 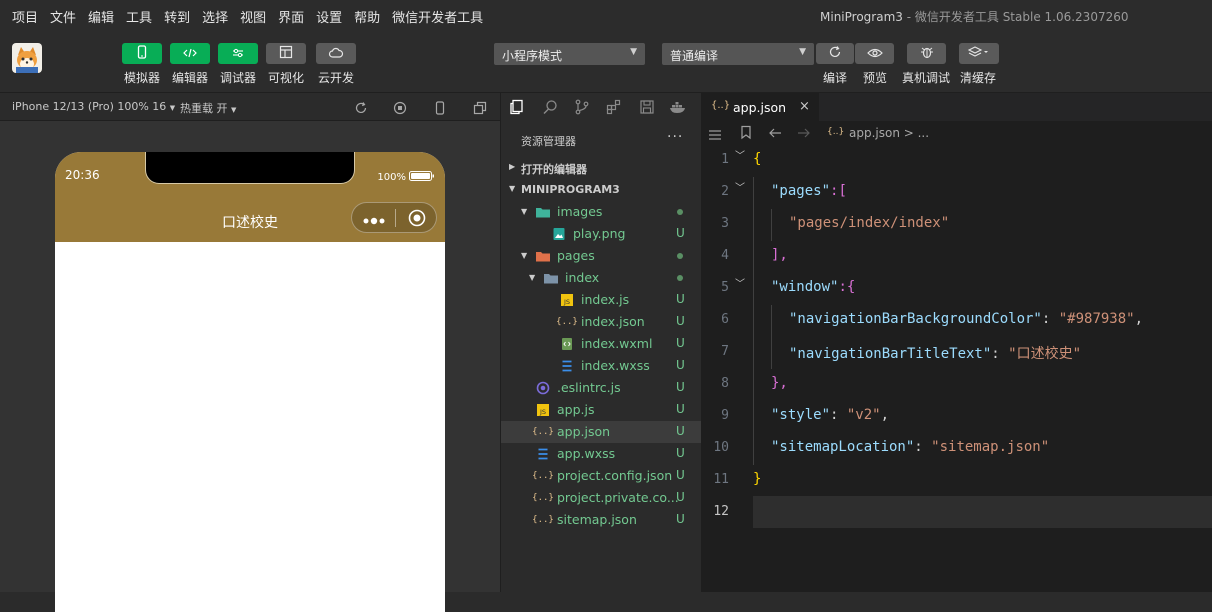 I want to click on menu-item-view: 视图, so click(x=253, y=16).